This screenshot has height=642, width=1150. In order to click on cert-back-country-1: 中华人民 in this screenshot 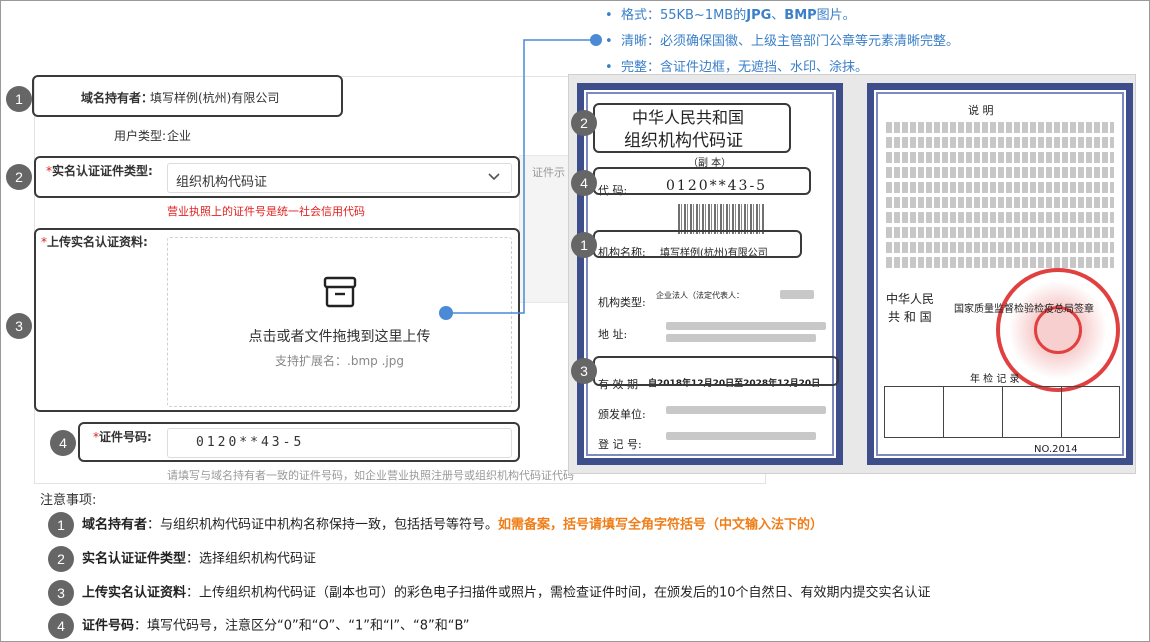, I will do `click(910, 299)`.